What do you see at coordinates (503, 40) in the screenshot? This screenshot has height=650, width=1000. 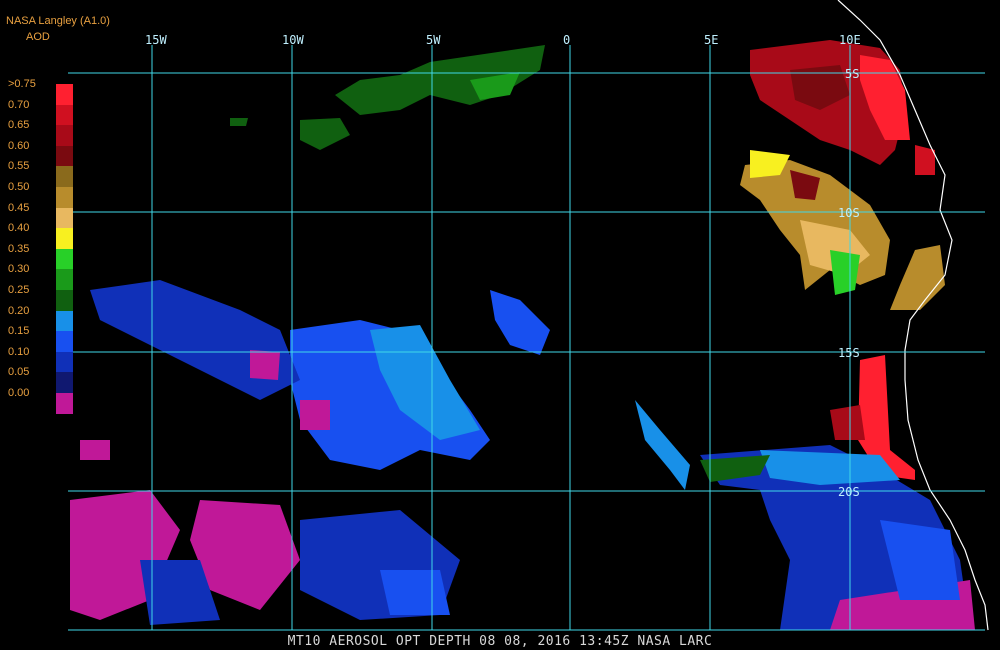 I see `longitude-labels: 15W 10W 5W 0 5E 10E` at bounding box center [503, 40].